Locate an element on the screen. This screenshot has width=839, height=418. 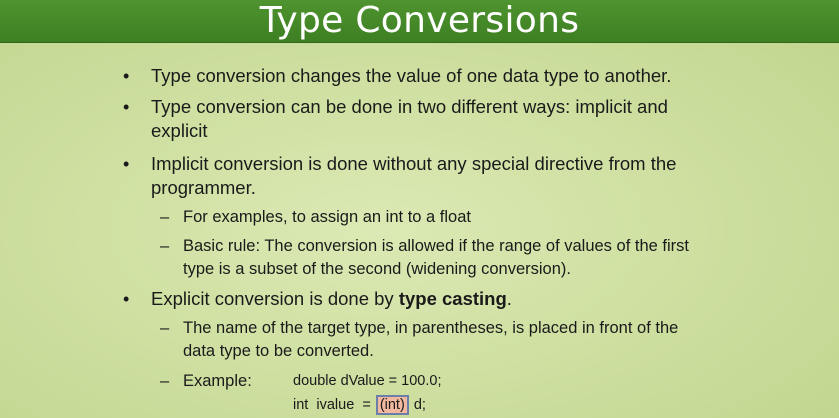
example-label: Example: is located at coordinates (217, 381).